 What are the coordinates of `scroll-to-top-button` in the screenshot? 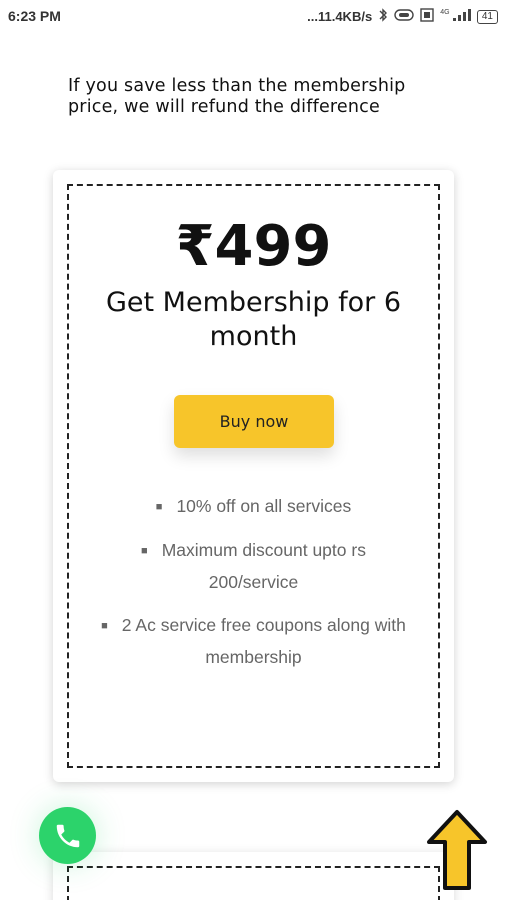 It's located at (457, 850).